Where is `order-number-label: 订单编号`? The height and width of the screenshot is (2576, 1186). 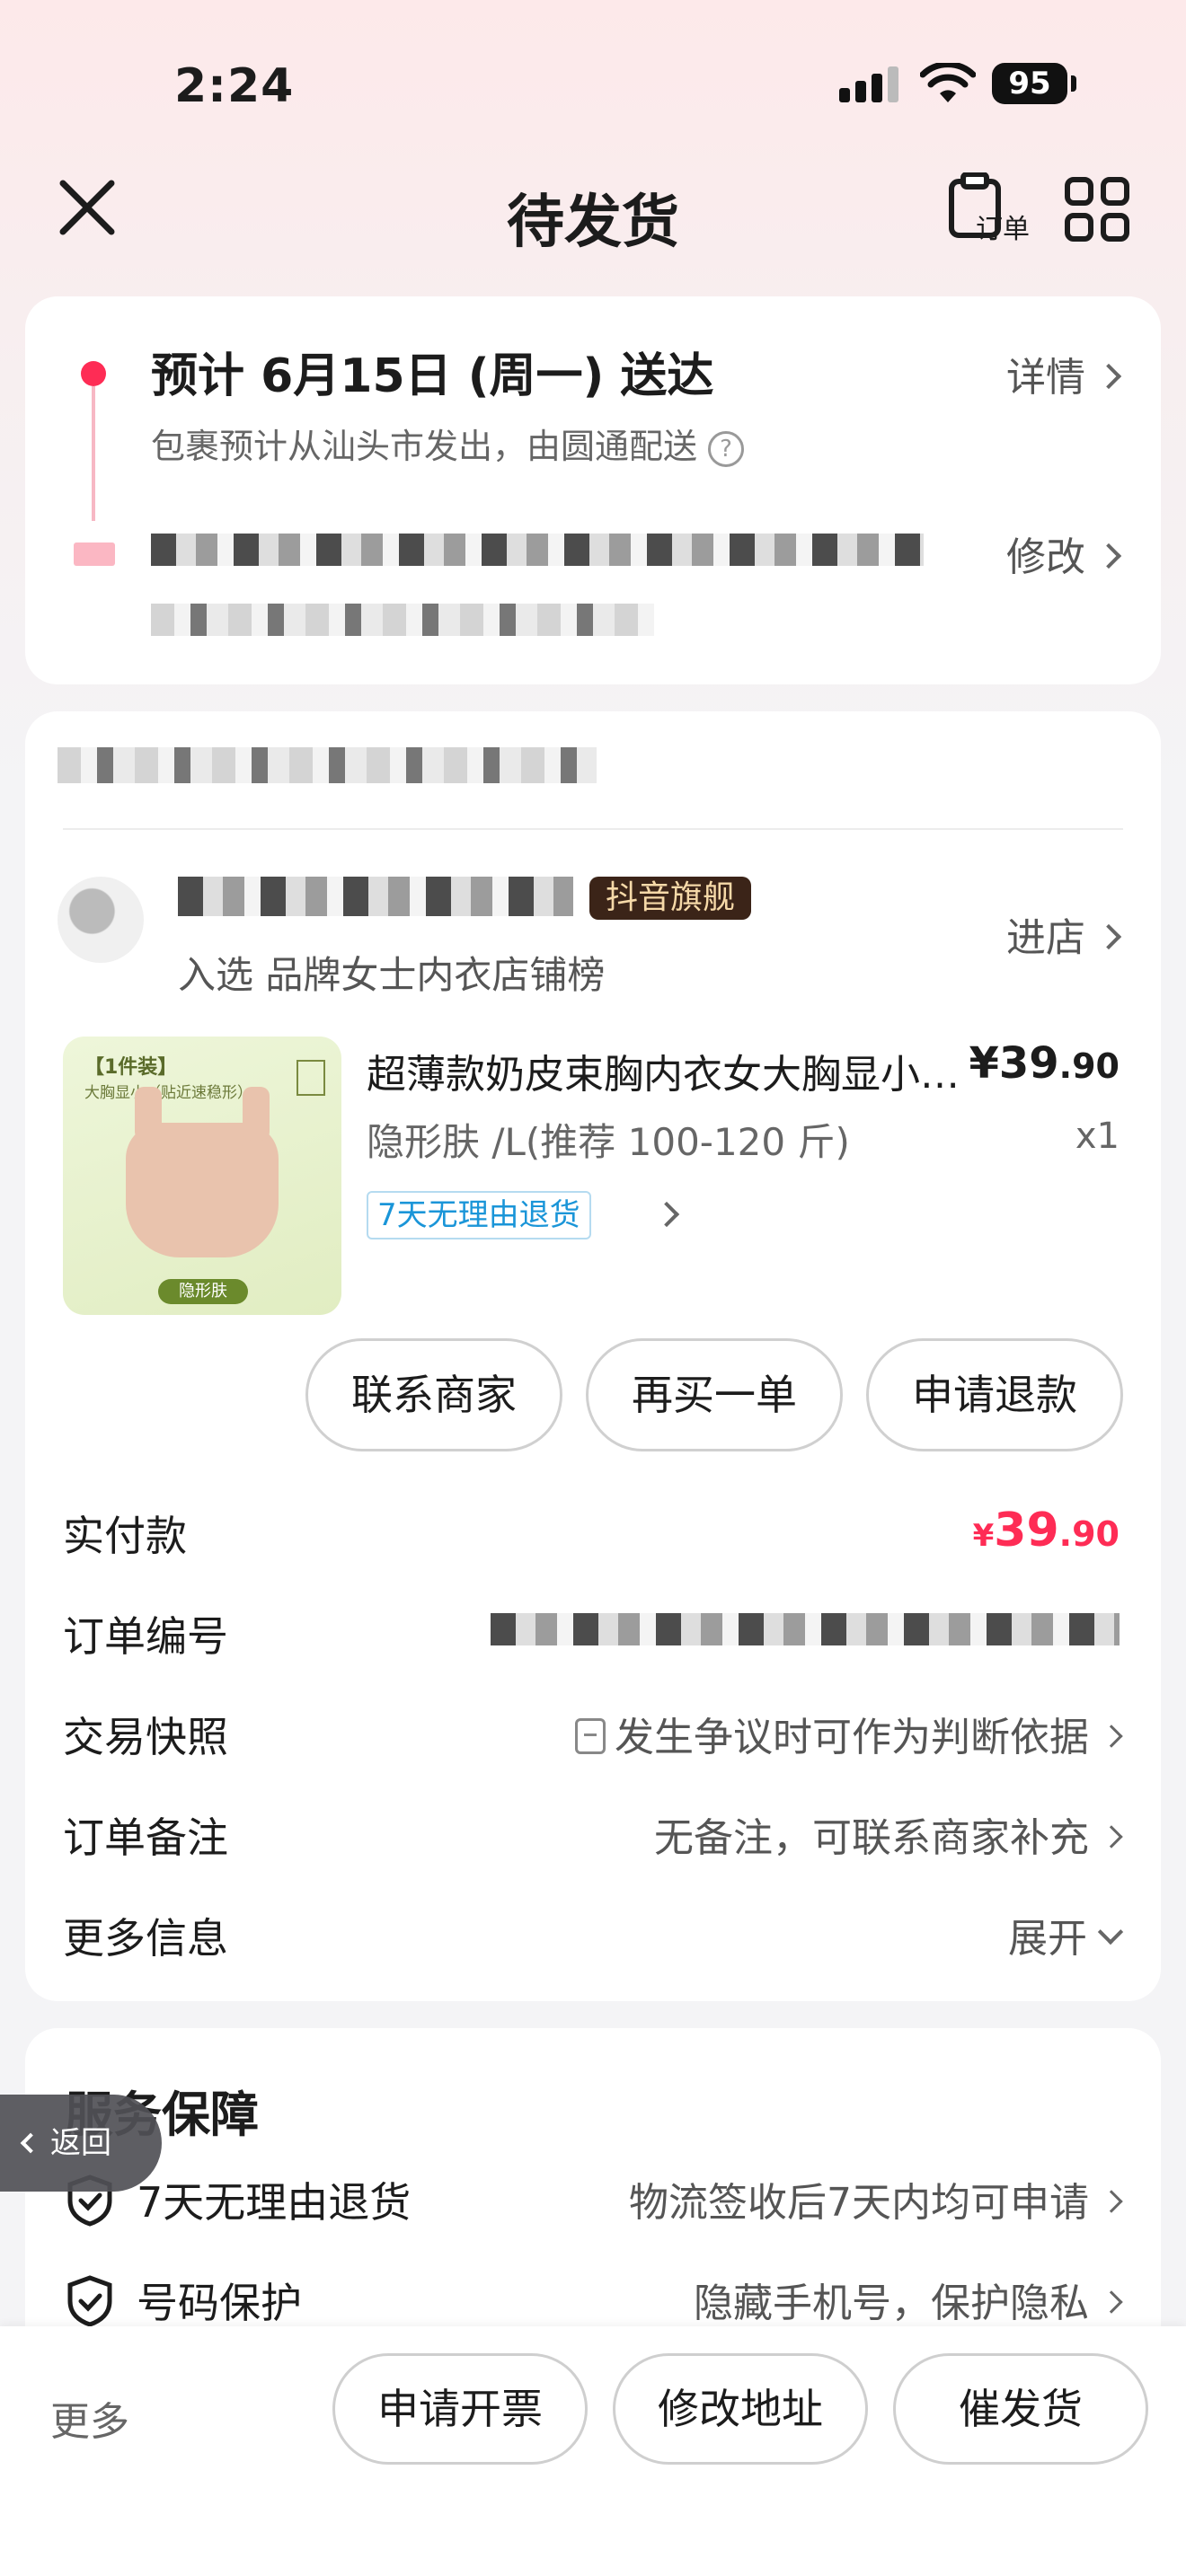 order-number-label: 订单编号 is located at coordinates (145, 1636).